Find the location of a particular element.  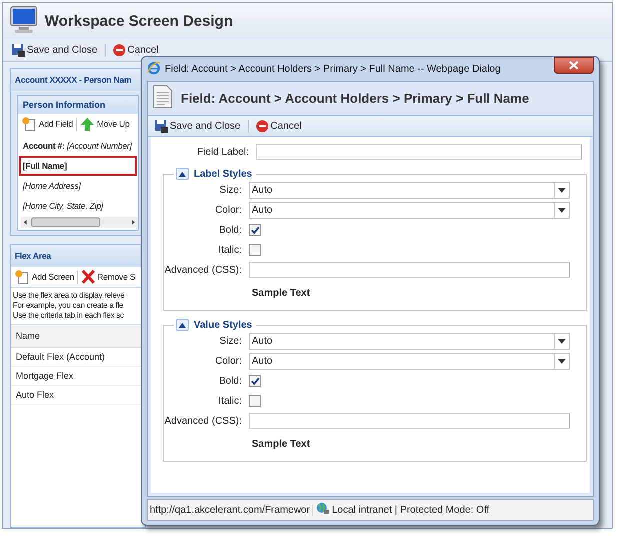

description-text: For example, you can create a fle is located at coordinates (68, 306).